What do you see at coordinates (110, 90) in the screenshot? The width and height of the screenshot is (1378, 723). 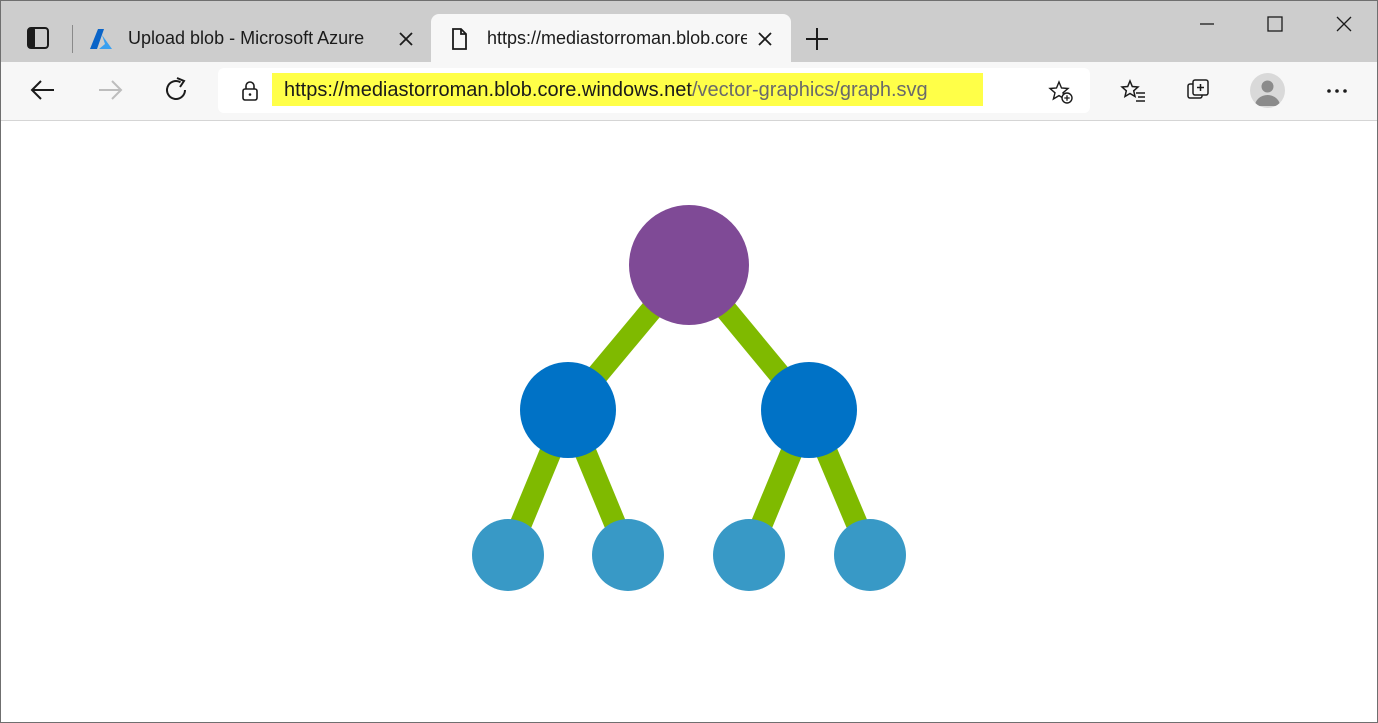 I see `forward-arrow-icon` at bounding box center [110, 90].